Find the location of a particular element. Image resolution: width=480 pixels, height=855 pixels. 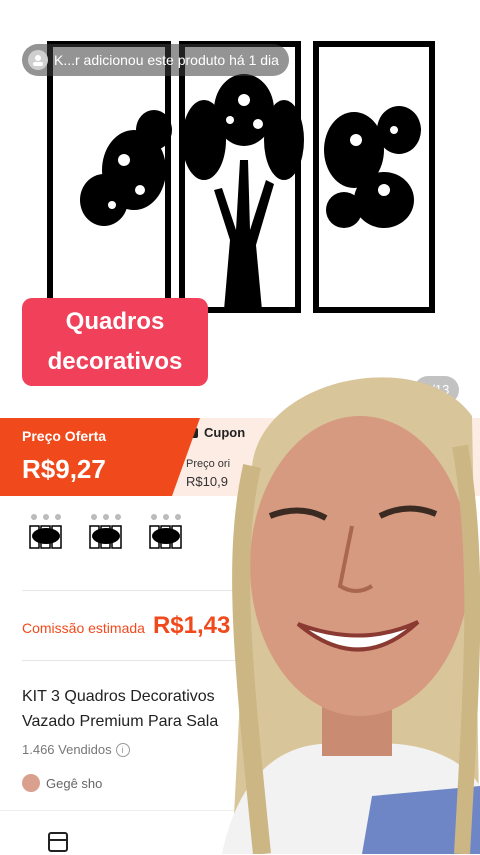

commission-row: Comissão estimada R$1,43 is located at coordinates (126, 626).